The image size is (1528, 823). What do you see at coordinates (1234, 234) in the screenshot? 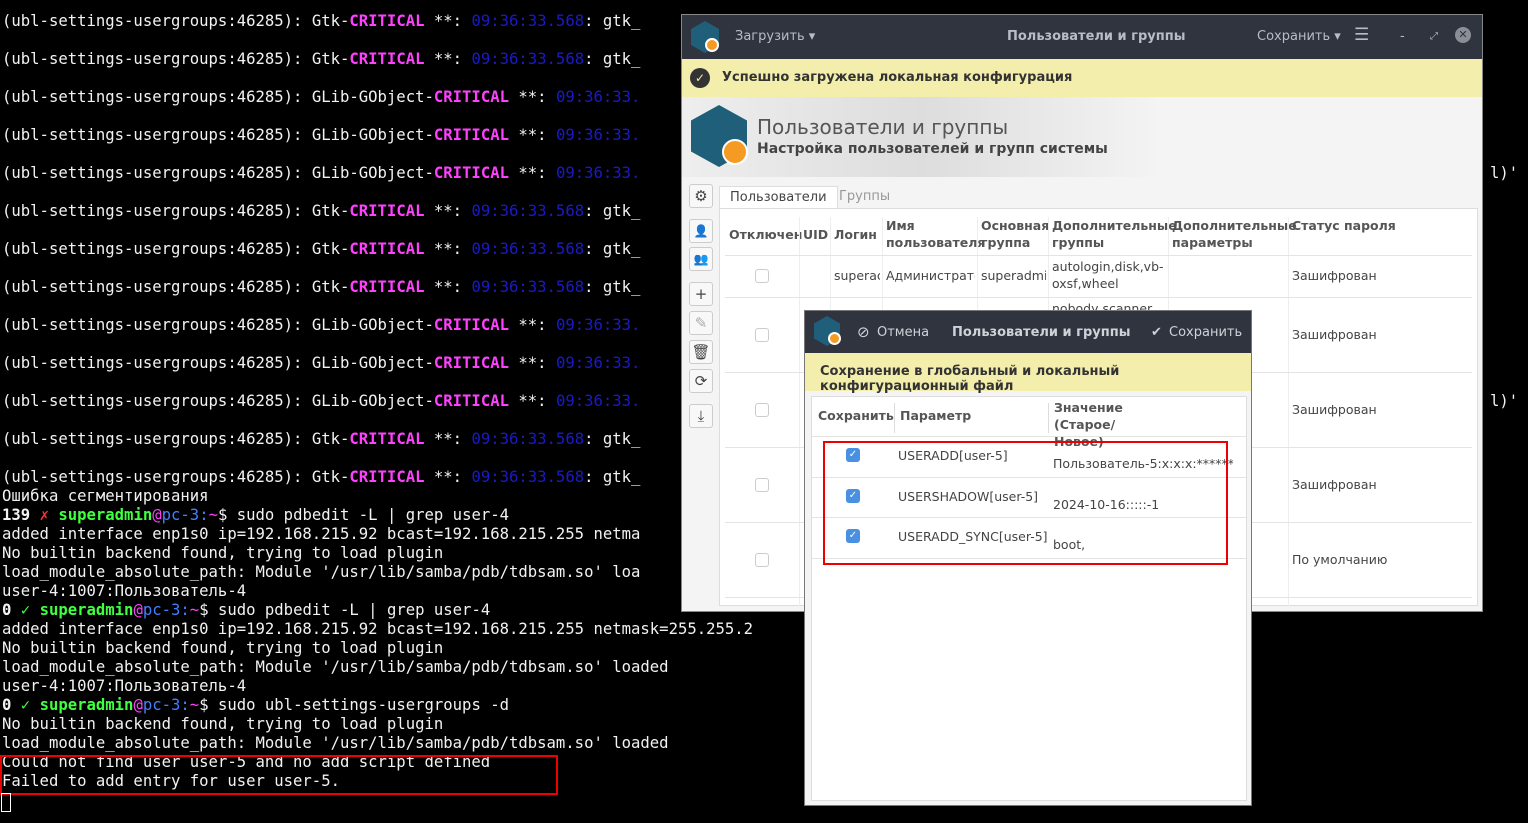
I see `column-header: Дополнительные параметры` at bounding box center [1234, 234].